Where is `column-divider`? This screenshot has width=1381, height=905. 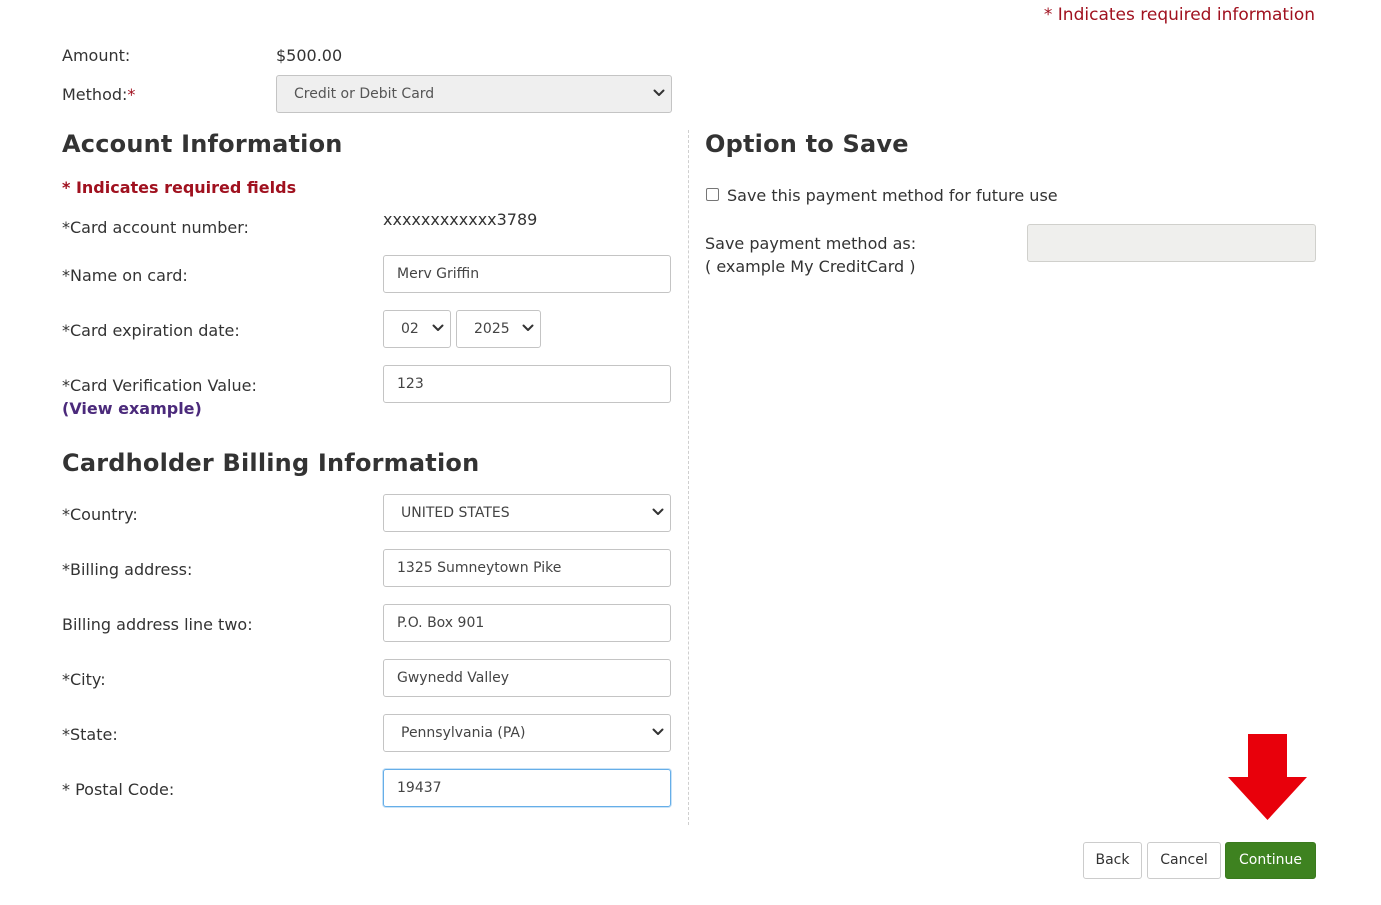
column-divider is located at coordinates (688, 477).